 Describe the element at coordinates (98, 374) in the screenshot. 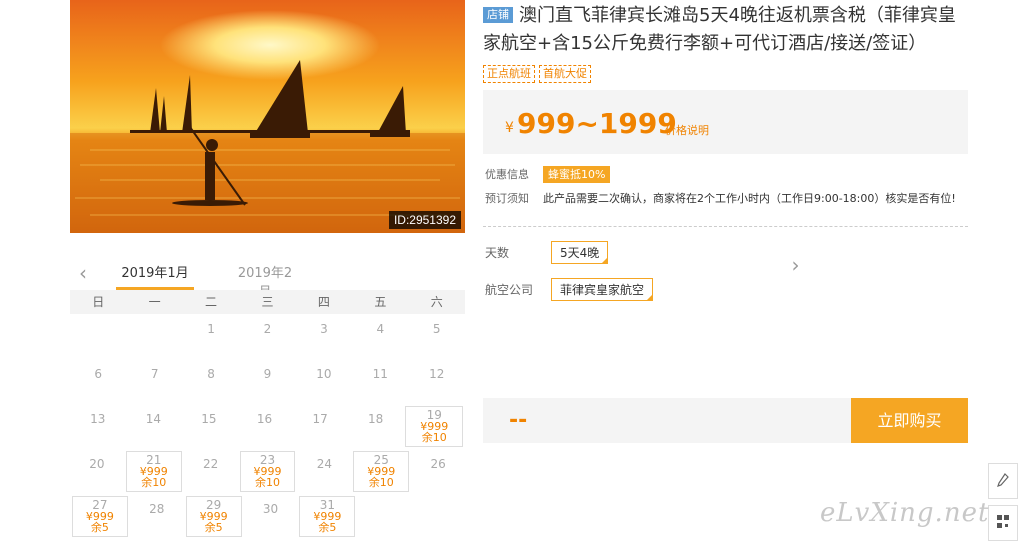

I see `day-number: 6` at that location.